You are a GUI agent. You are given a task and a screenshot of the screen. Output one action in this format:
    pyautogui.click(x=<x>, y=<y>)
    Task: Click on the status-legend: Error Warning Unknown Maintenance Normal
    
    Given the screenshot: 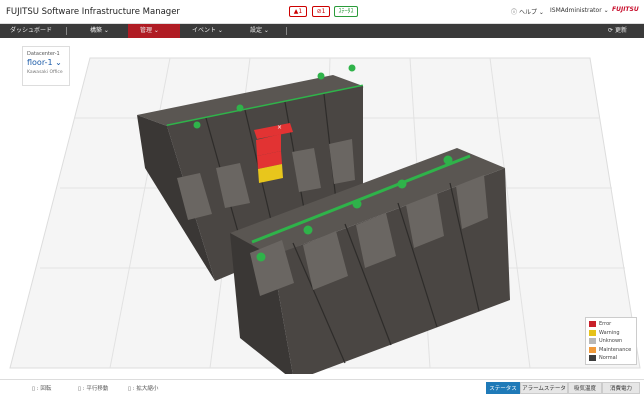 What is the action you would take?
    pyautogui.click(x=611, y=341)
    